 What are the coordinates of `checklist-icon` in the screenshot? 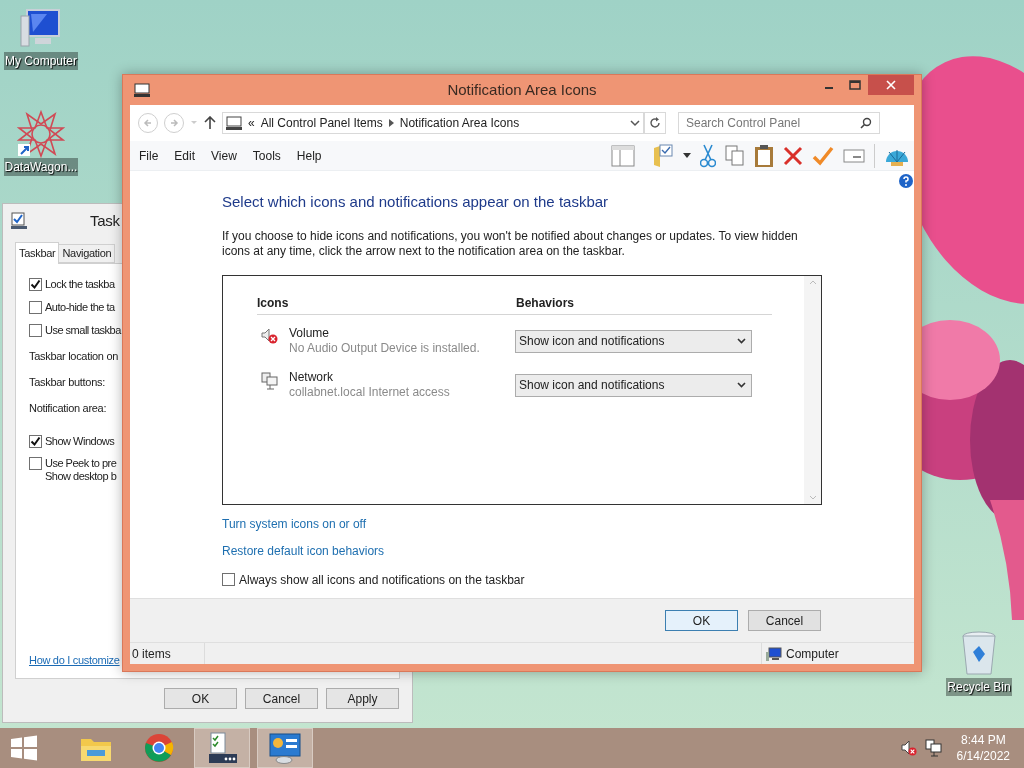 It's located at (222, 748).